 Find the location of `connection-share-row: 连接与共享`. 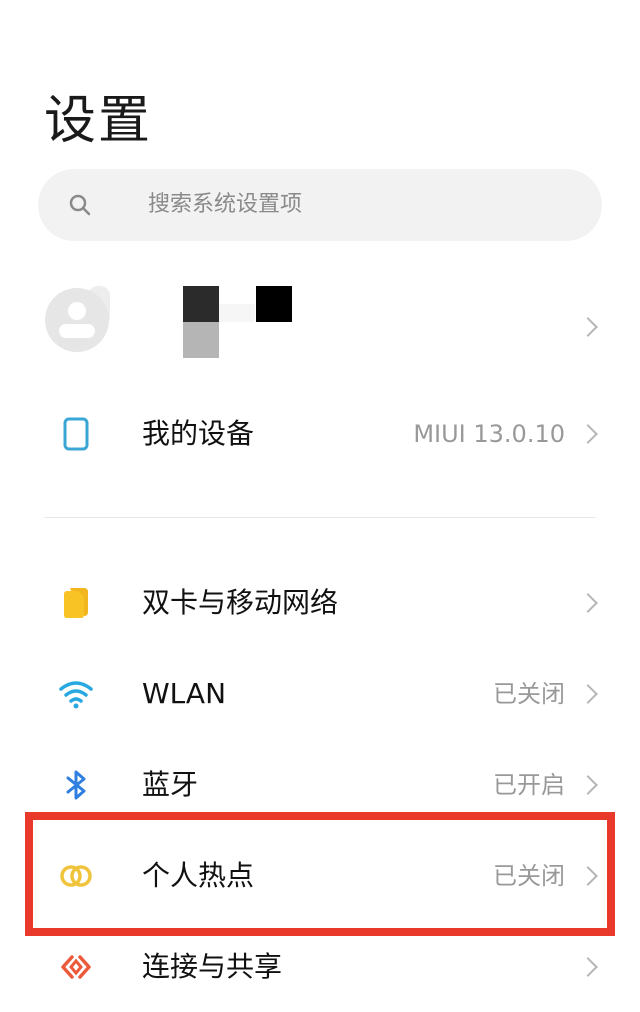

connection-share-row: 连接与共享 is located at coordinates (320, 967).